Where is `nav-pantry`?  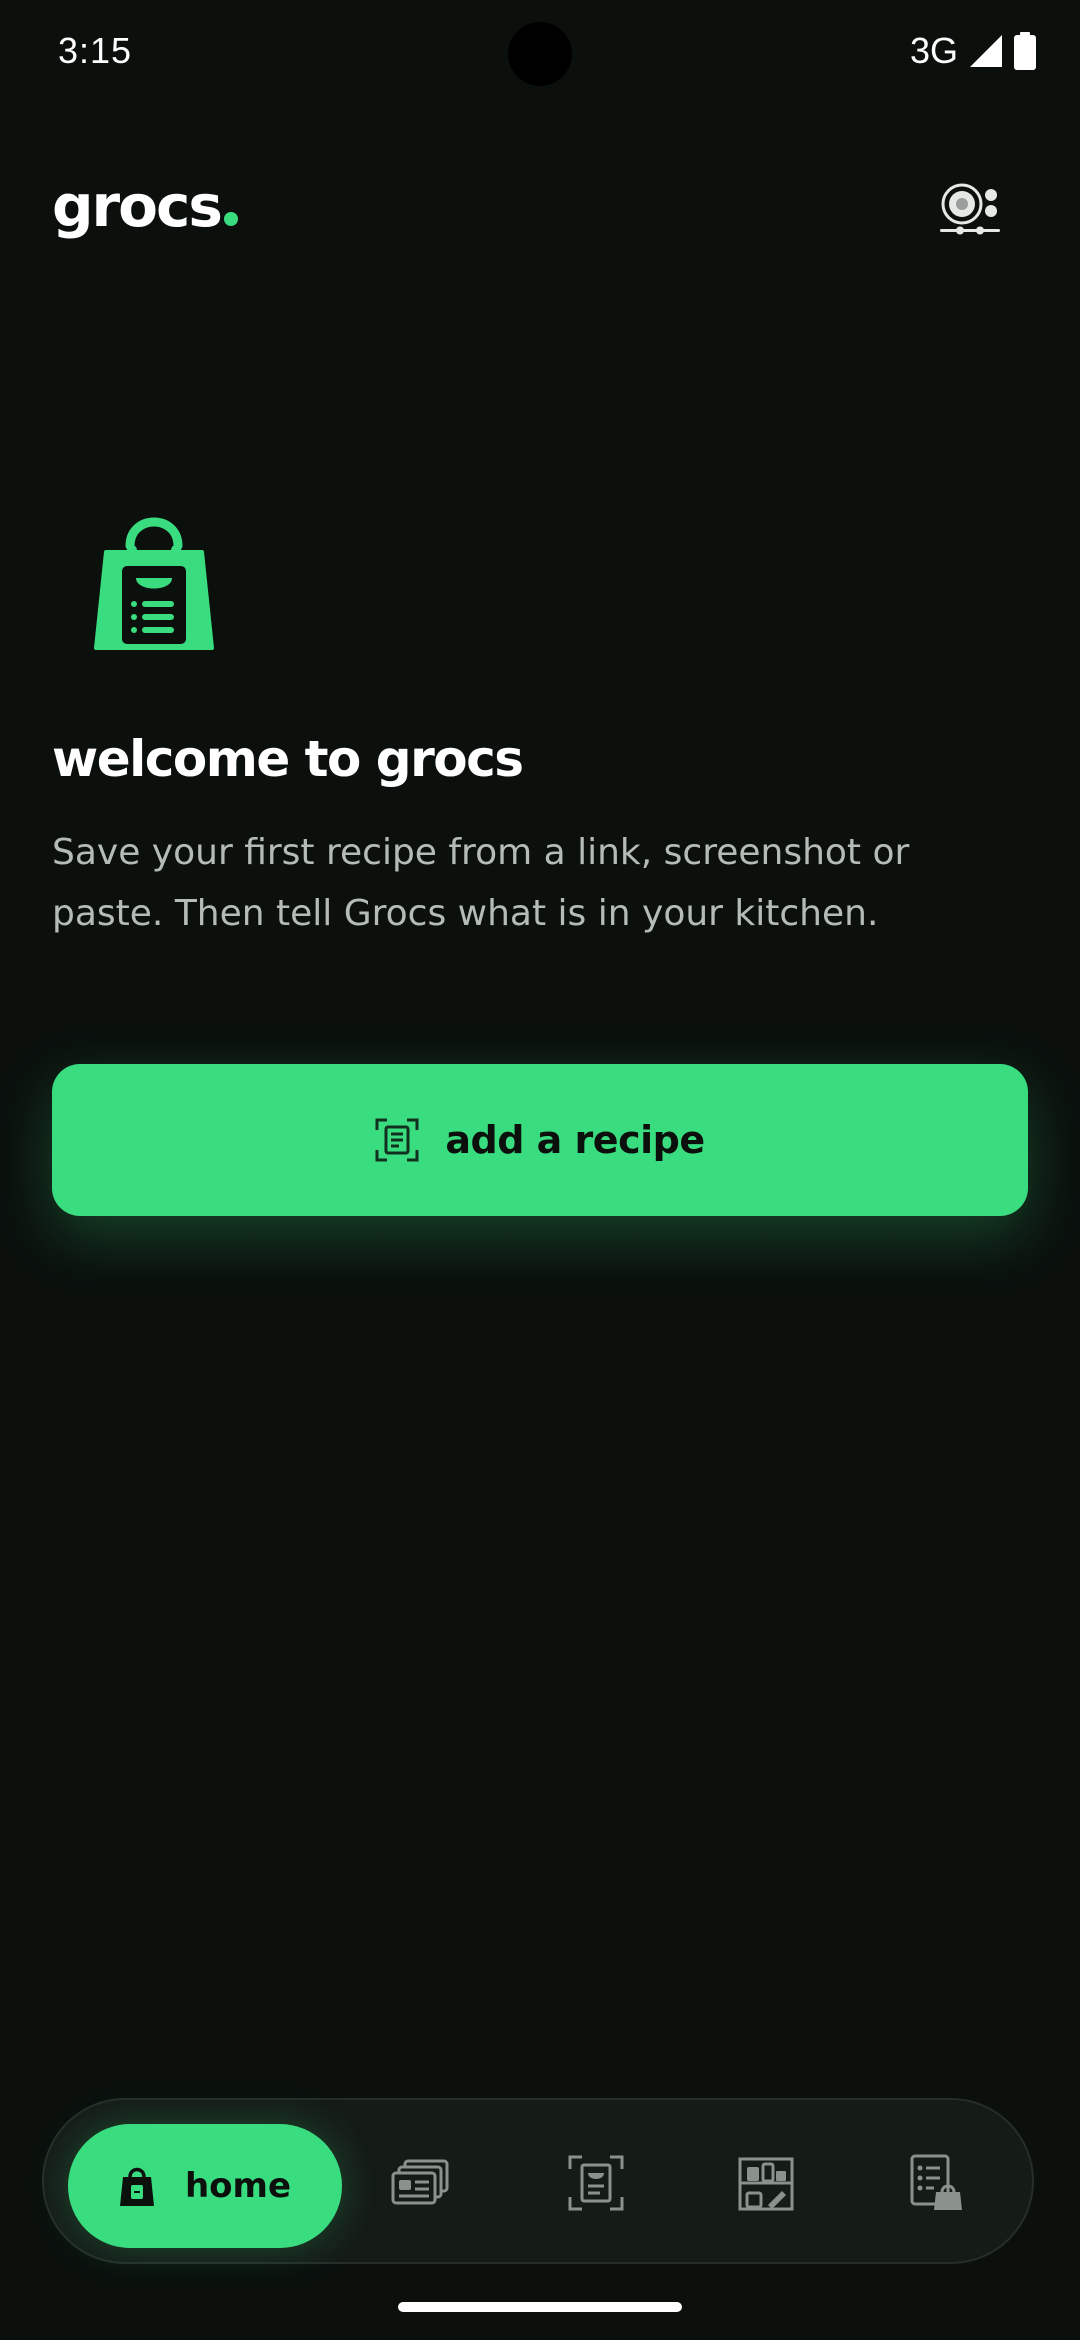 nav-pantry is located at coordinates (766, 2183).